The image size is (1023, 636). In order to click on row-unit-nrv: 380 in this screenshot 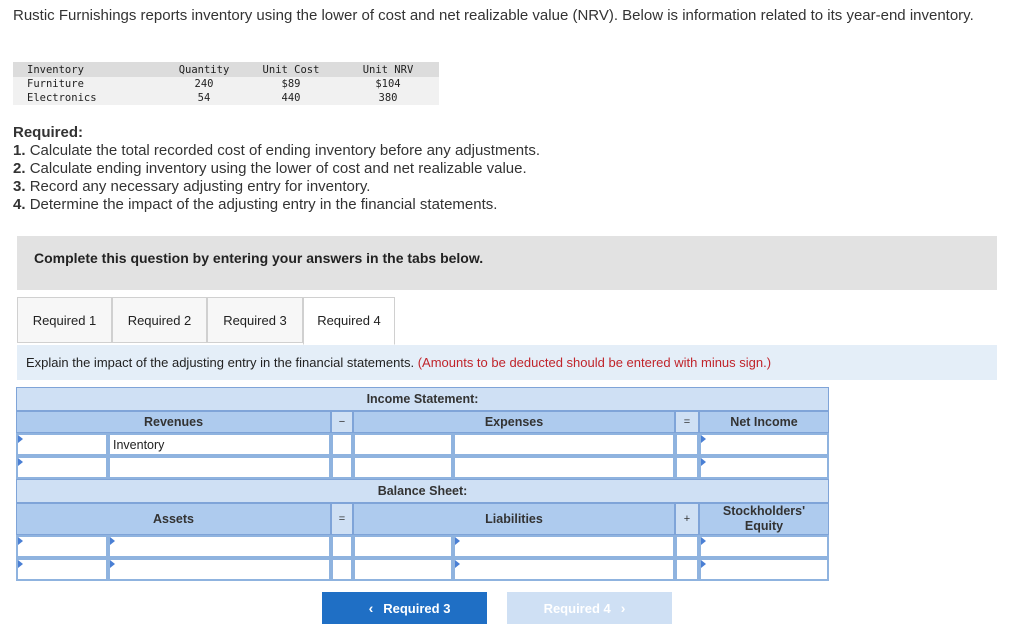, I will do `click(388, 98)`.